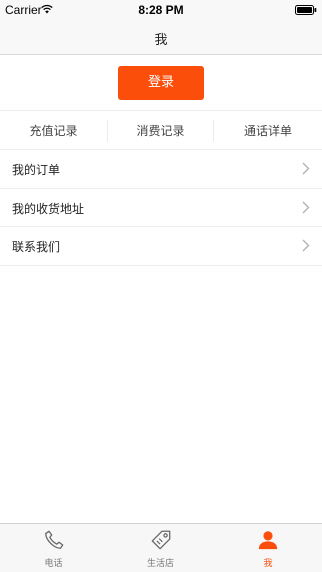 The width and height of the screenshot is (322, 572). What do you see at coordinates (53, 564) in the screenshot?
I see `tab-label: 电话` at bounding box center [53, 564].